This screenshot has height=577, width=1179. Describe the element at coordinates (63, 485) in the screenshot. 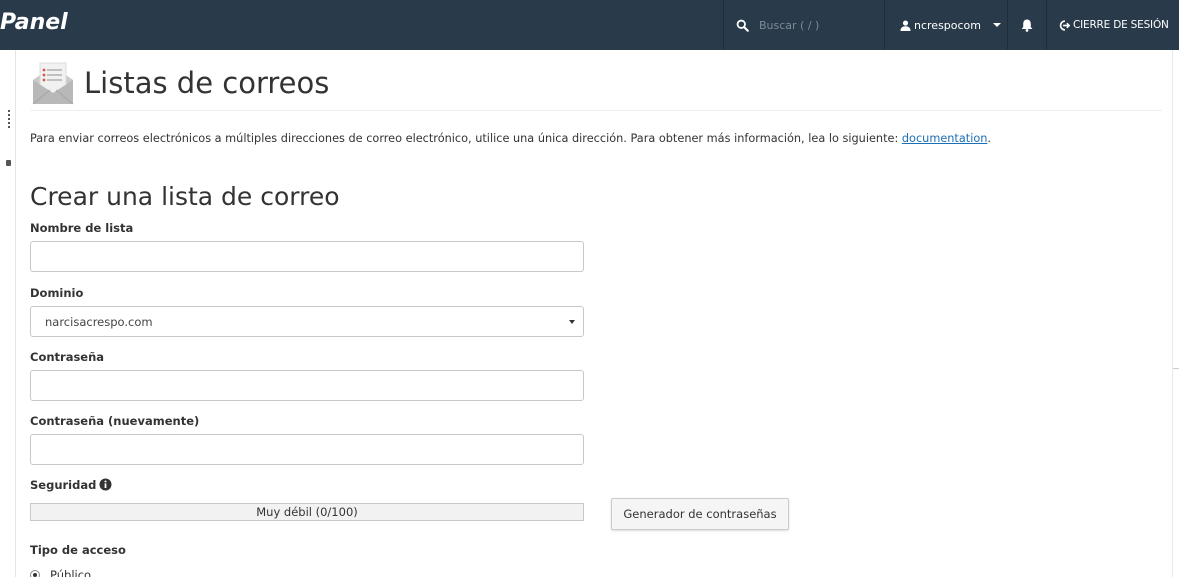

I see `security-label-text: Seguridad` at that location.